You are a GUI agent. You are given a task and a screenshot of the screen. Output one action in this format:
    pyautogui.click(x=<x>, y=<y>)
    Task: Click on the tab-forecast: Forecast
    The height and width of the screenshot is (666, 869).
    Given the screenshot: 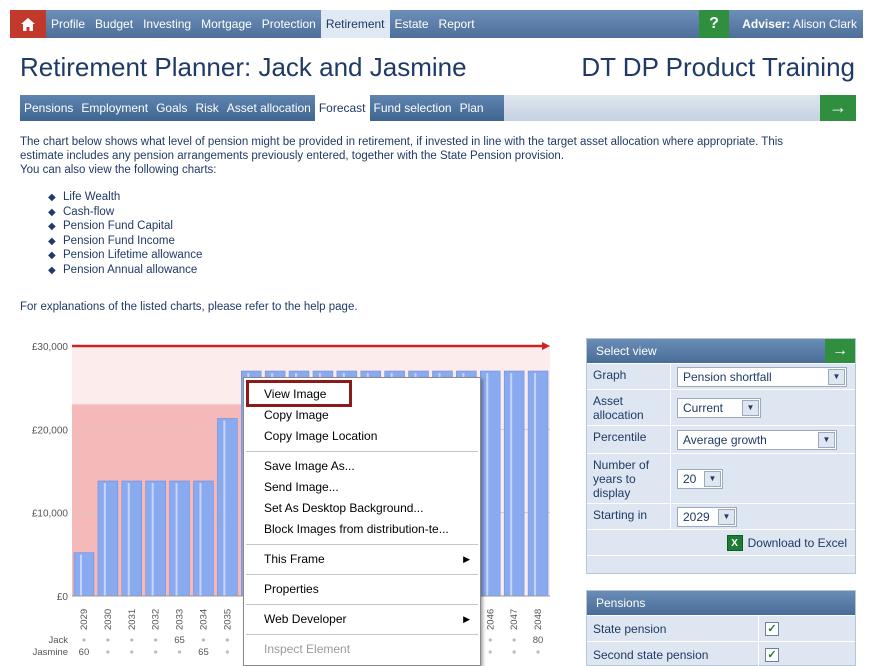 What is the action you would take?
    pyautogui.click(x=342, y=108)
    